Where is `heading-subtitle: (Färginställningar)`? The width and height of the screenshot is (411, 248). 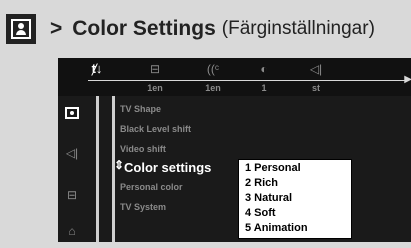 heading-subtitle: (Färginställningar) is located at coordinates (298, 28).